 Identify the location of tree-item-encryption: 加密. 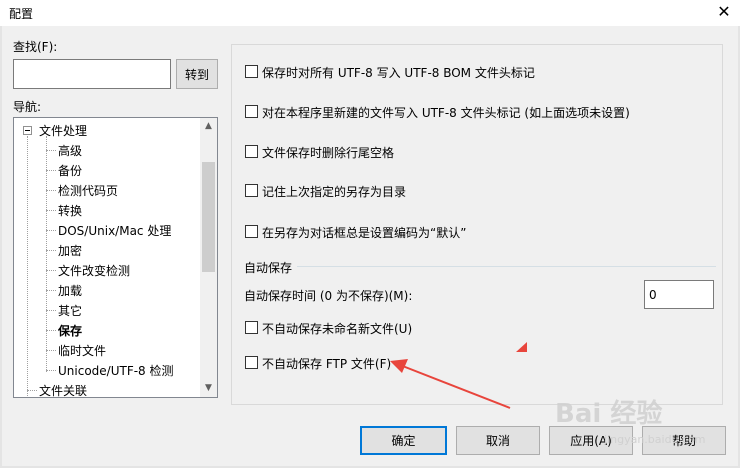
(70, 250).